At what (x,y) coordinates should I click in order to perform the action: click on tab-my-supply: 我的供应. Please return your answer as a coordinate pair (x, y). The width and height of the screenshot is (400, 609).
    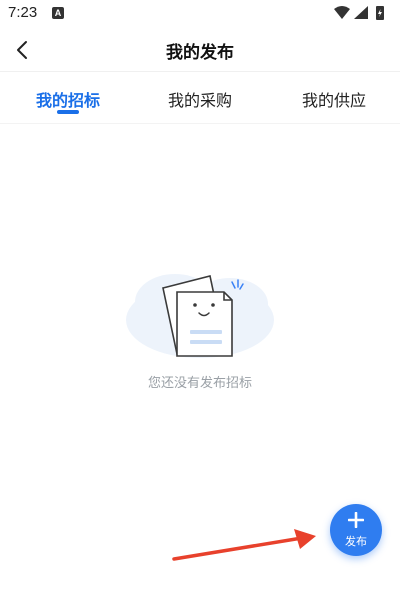
    Looking at the image, I should click on (334, 99).